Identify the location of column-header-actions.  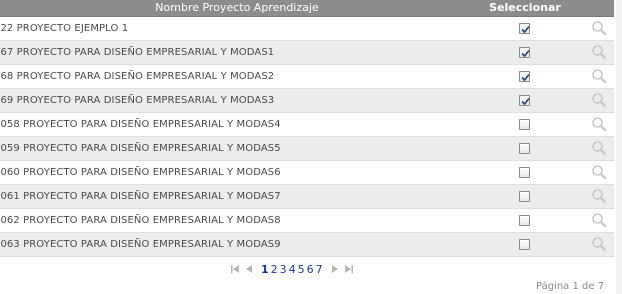
(595, 8).